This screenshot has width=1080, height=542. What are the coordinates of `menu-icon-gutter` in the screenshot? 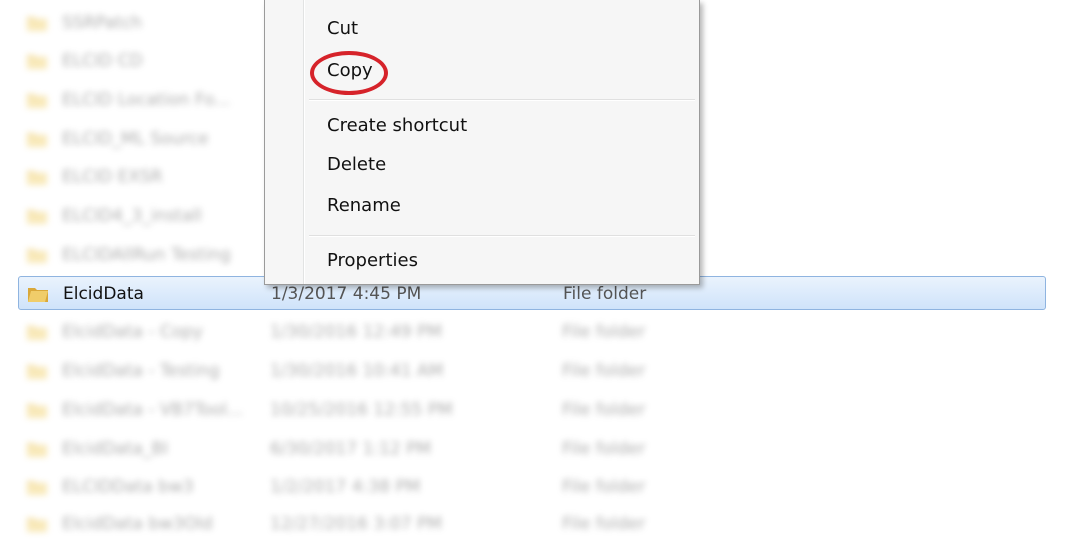 It's located at (304, 142).